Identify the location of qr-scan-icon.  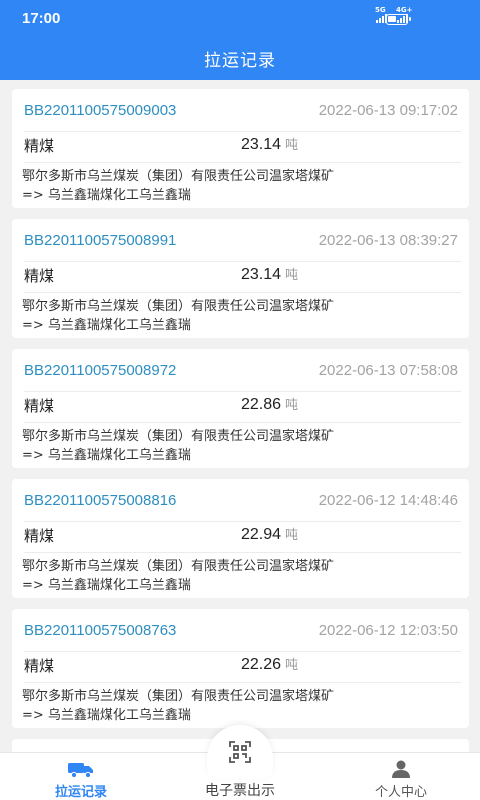
(240, 752).